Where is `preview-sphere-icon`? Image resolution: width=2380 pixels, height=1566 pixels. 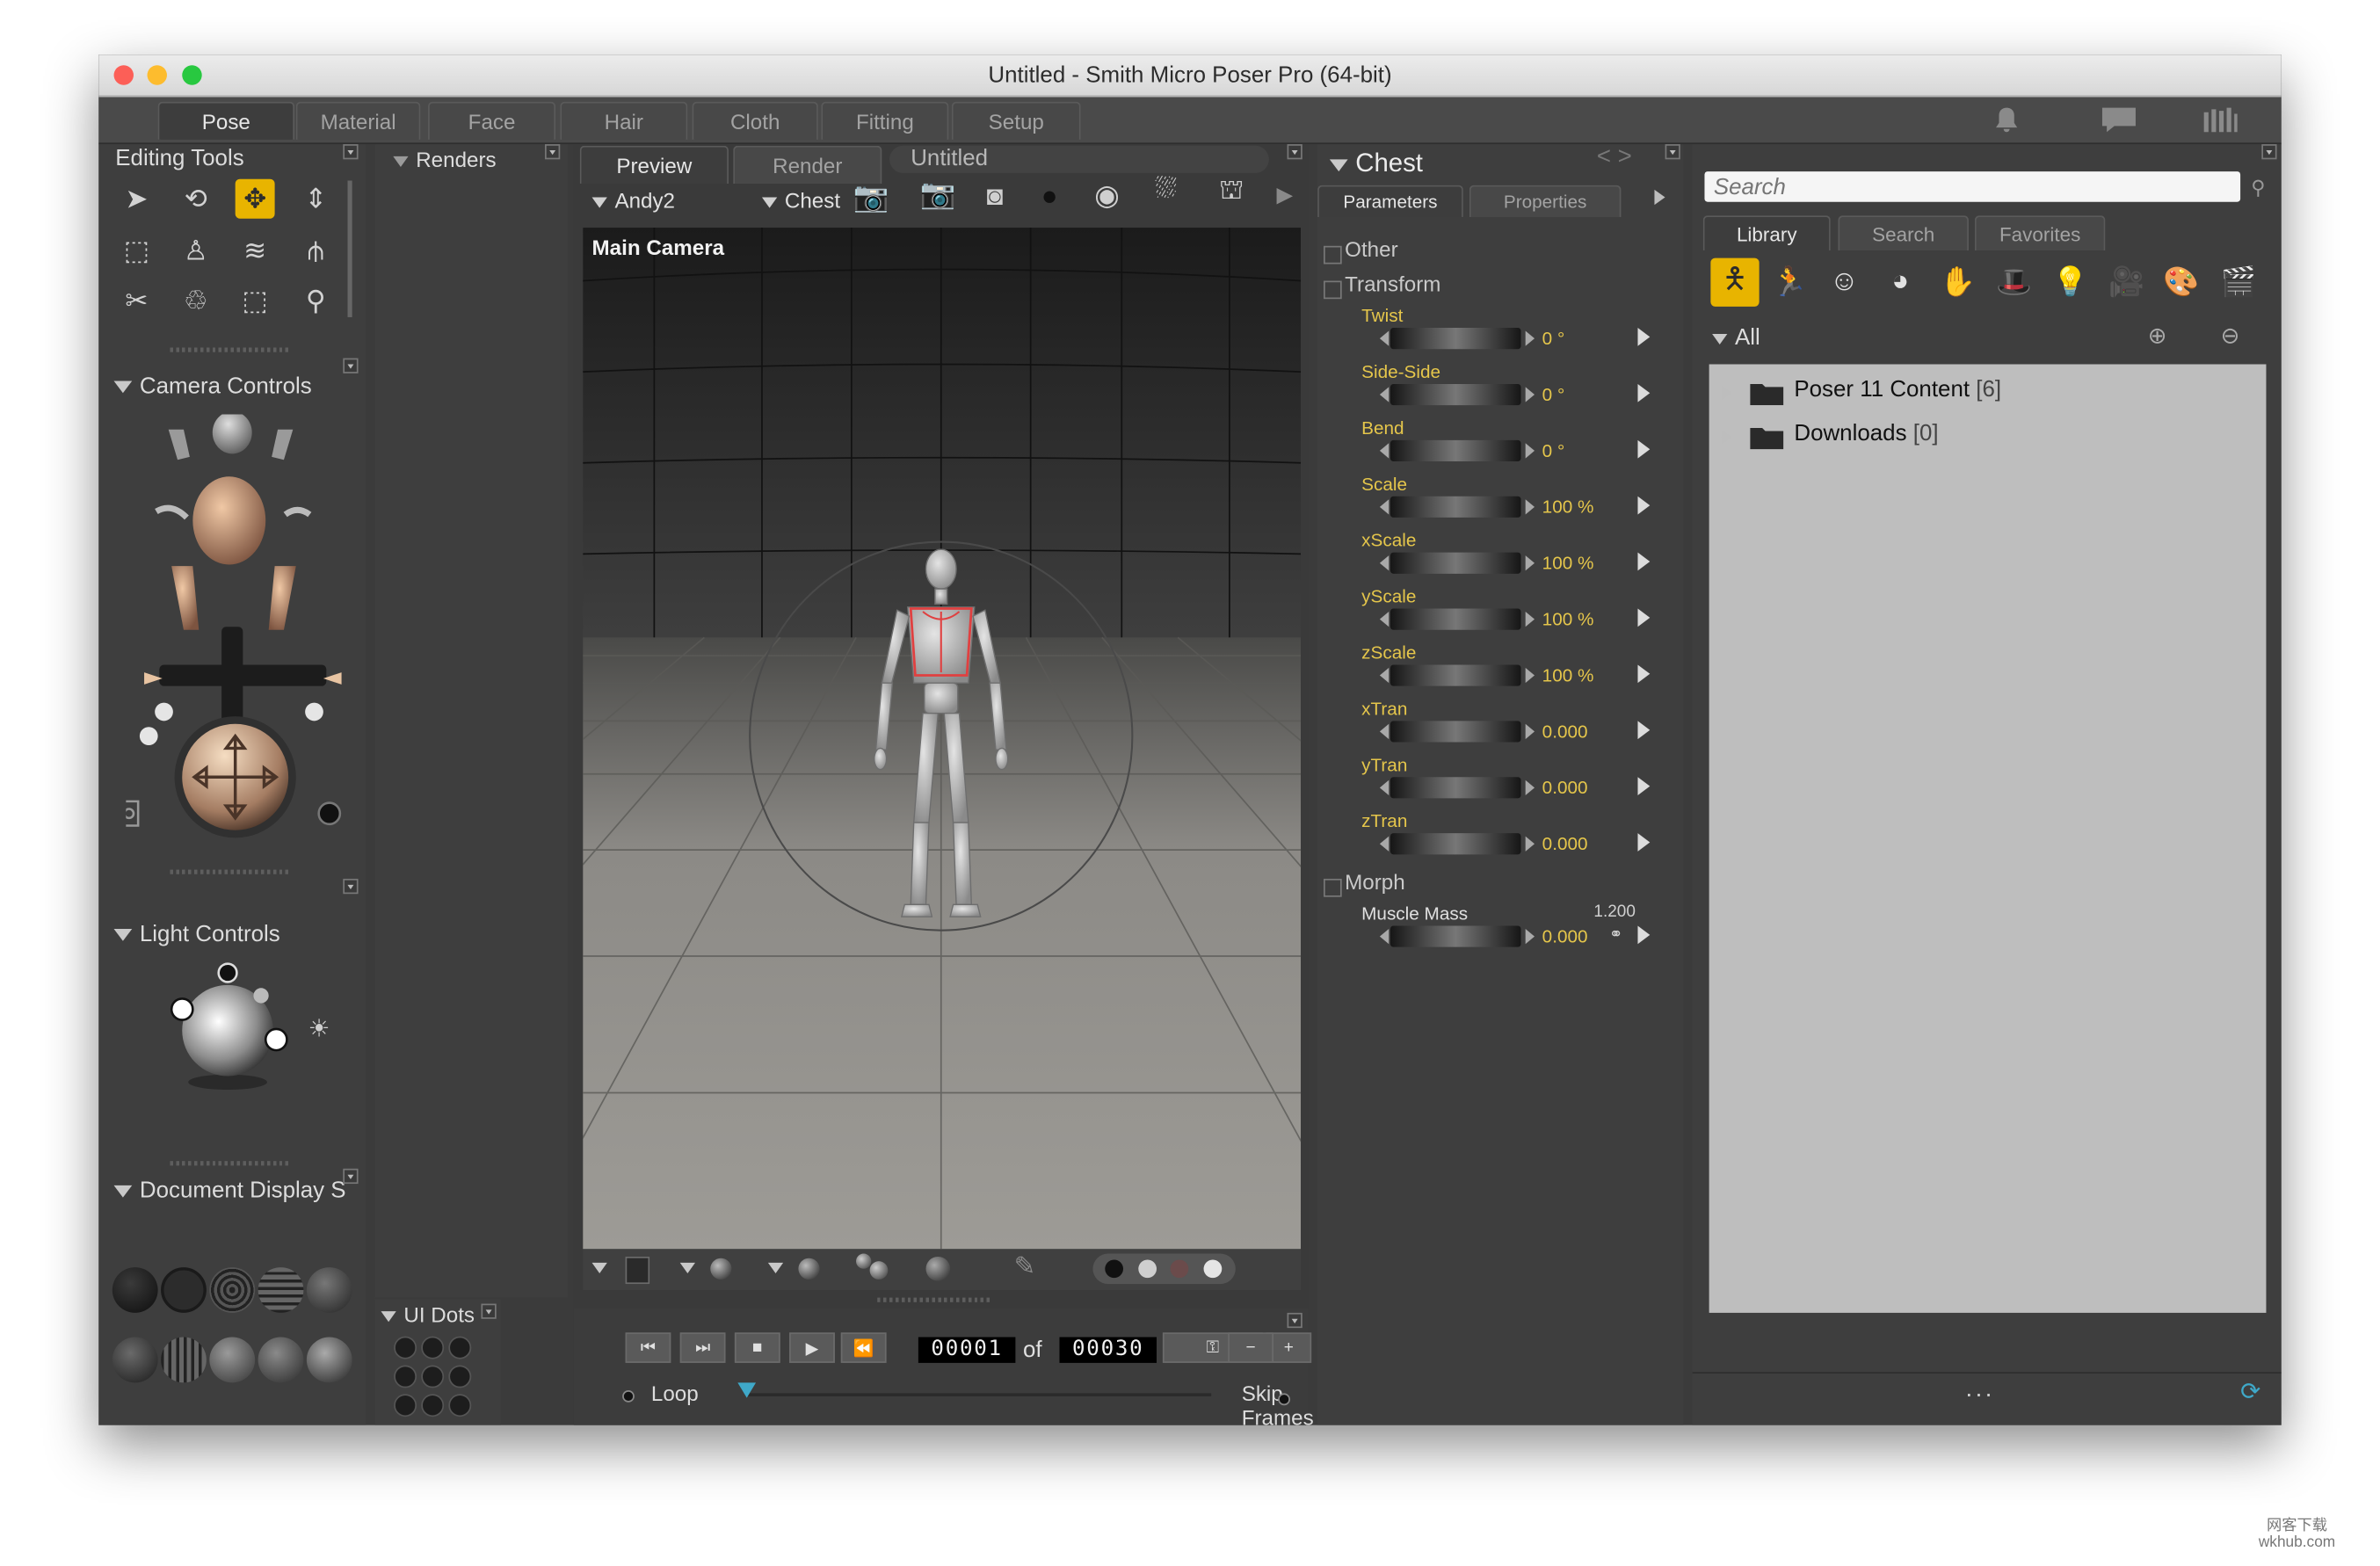 preview-sphere-icon is located at coordinates (938, 1268).